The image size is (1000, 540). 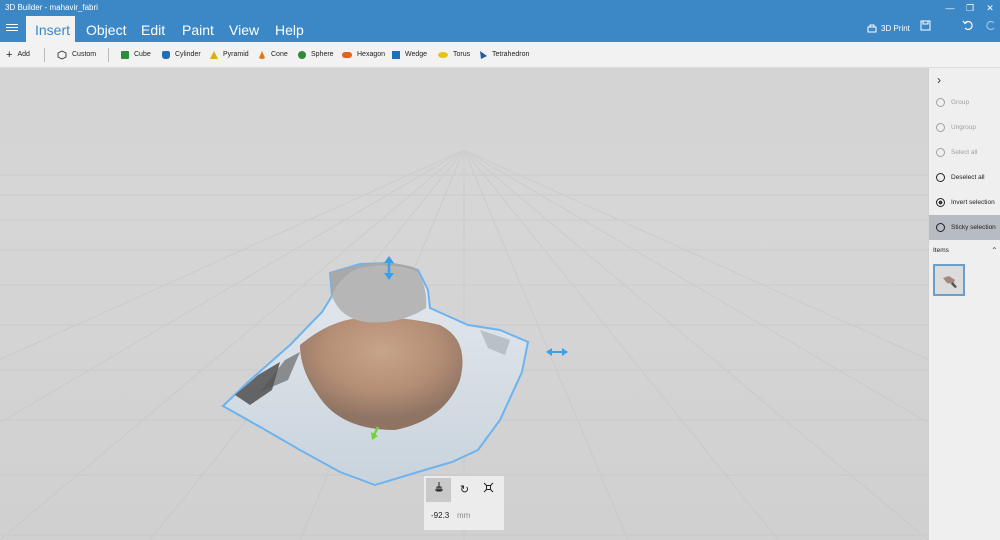 I want to click on rotate-icon: ↻, so click(x=464, y=490).